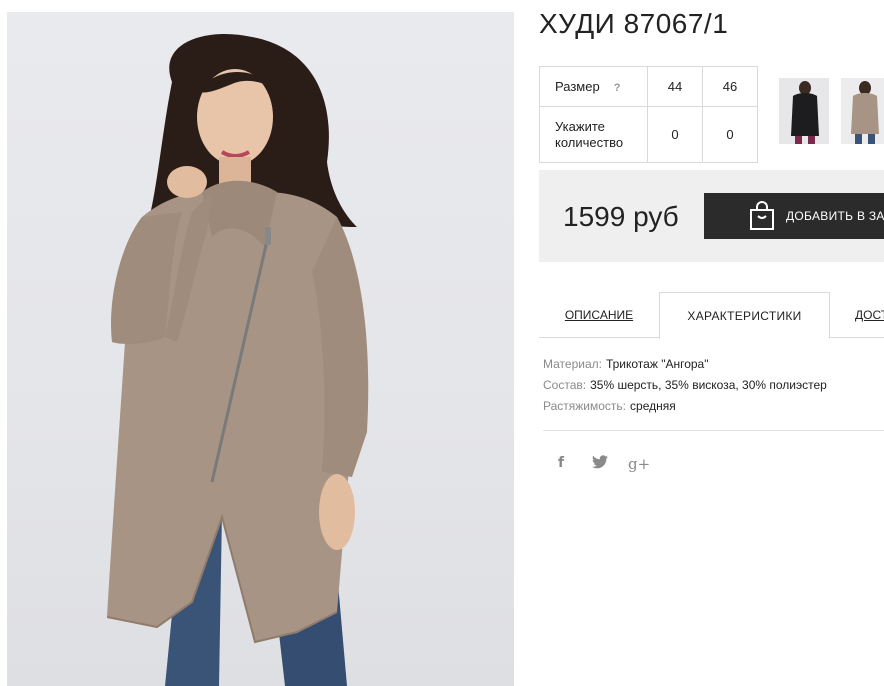 Image resolution: width=884 pixels, height=686 pixels. Describe the element at coordinates (577, 86) in the screenshot. I see `size-label: Размер` at that location.